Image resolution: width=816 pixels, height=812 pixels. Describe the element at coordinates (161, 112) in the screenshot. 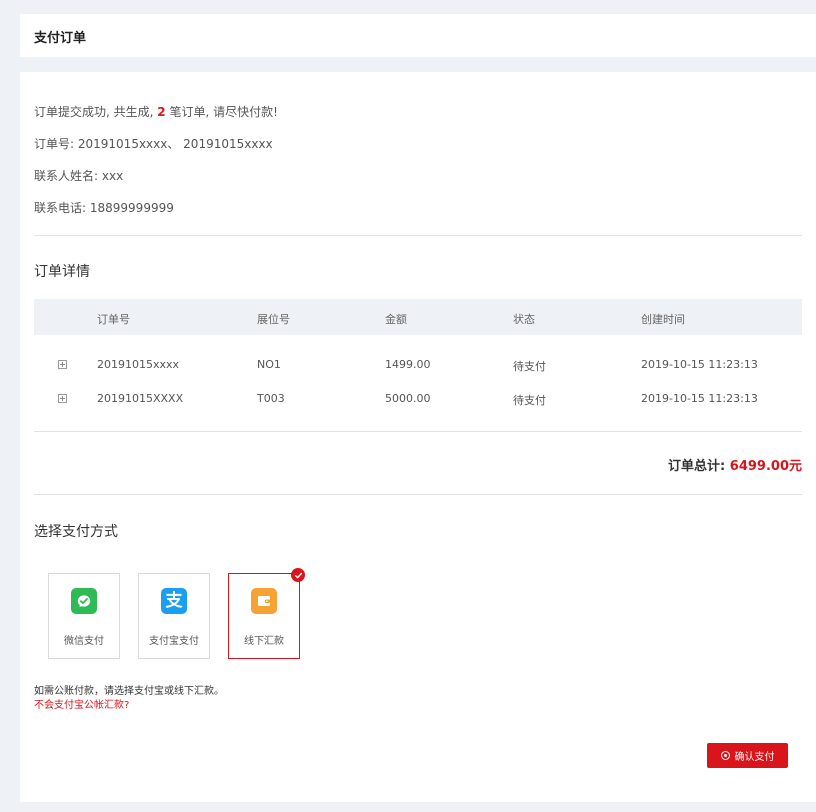

I see `order-count: 2` at that location.